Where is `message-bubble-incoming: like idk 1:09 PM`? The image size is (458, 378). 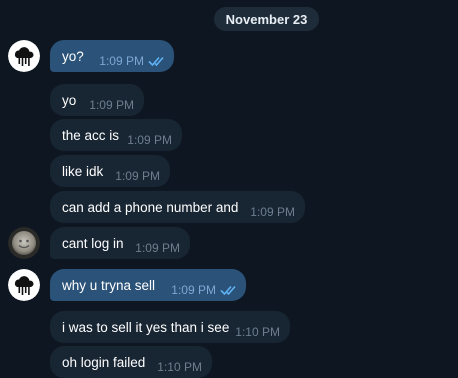
message-bubble-incoming: like idk 1:09 PM is located at coordinates (110, 171).